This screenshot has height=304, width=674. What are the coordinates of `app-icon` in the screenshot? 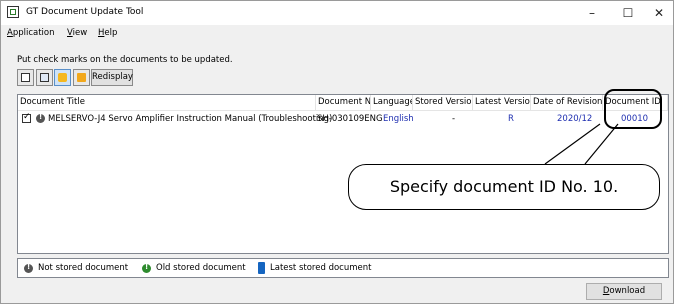 It's located at (13, 12).